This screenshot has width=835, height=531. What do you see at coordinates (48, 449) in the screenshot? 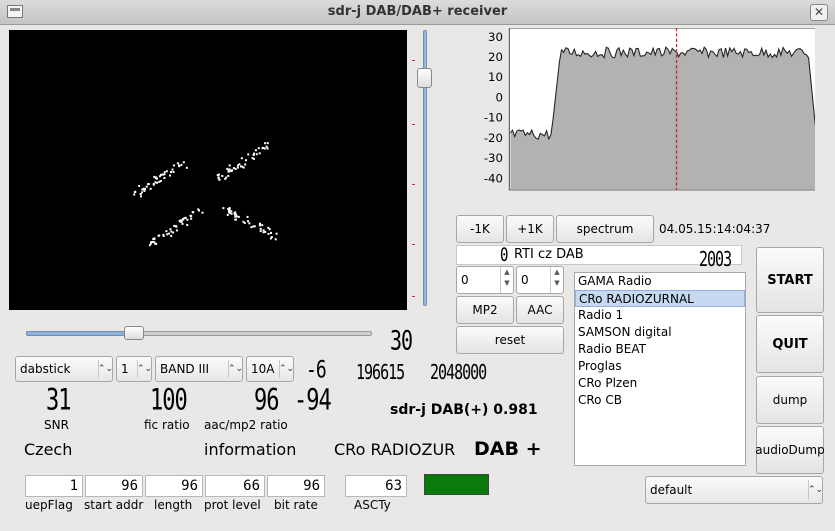
I see `language-label: Czech` at bounding box center [48, 449].